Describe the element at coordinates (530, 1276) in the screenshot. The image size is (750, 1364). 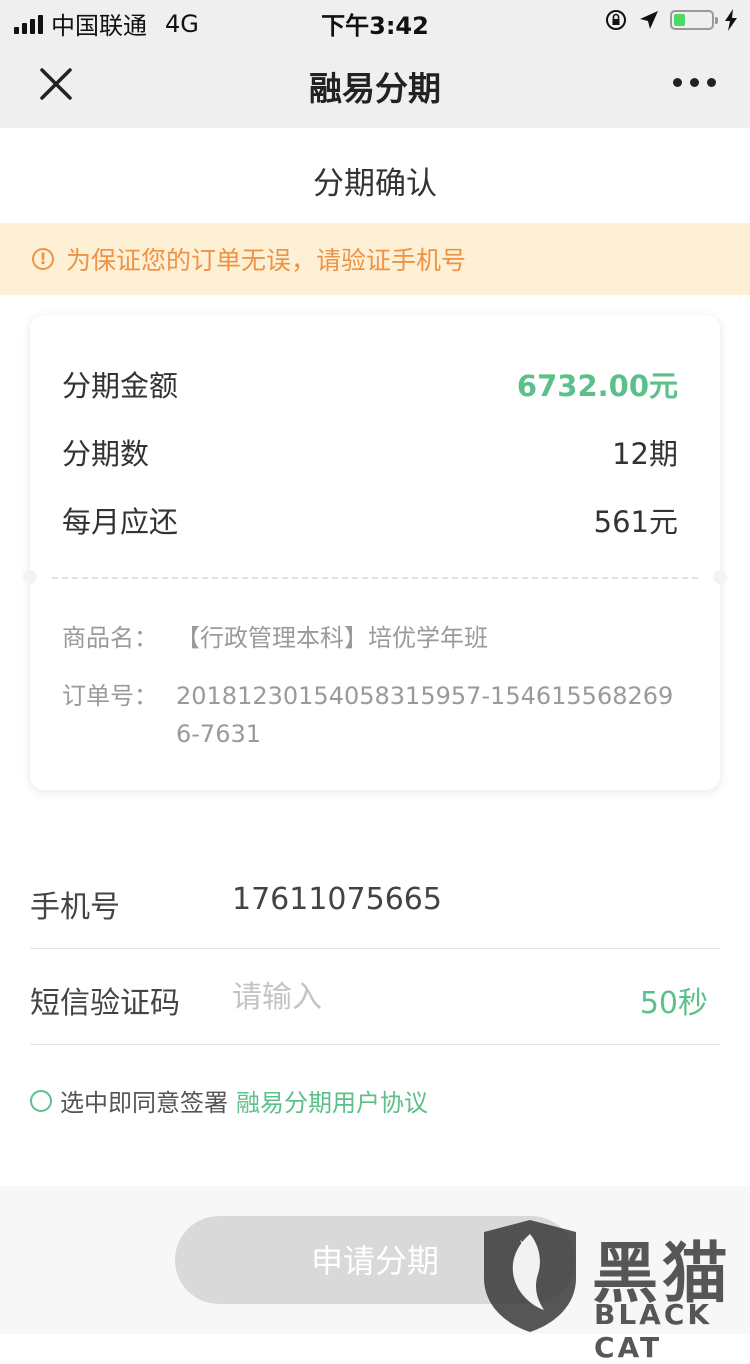
I see `black-cat-shield-icon` at that location.